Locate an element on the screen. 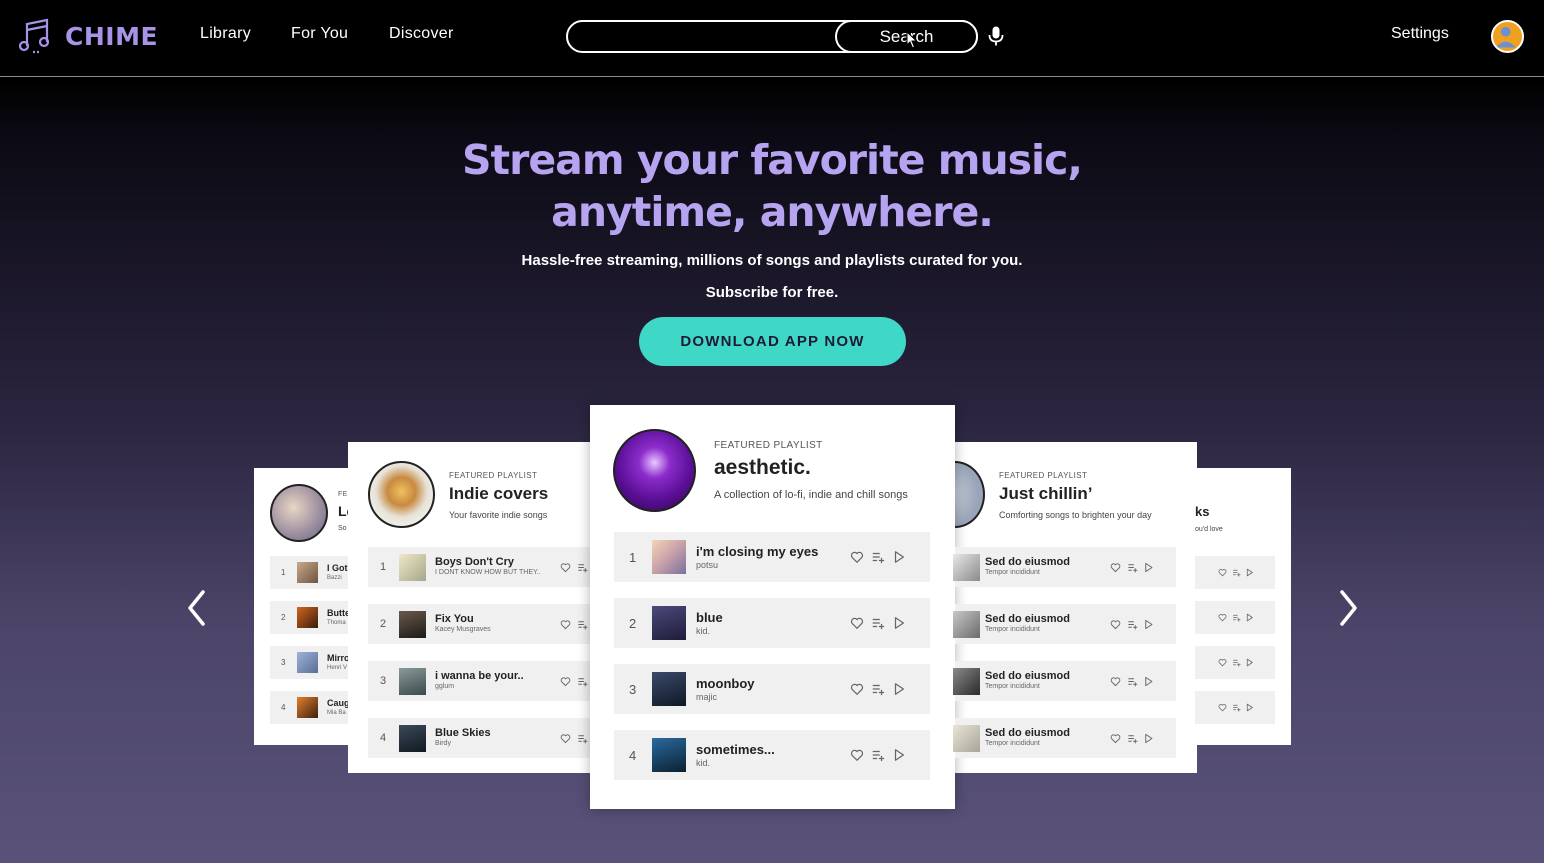 Image resolution: width=1544 pixels, height=863 pixels. nav-for-you: For You is located at coordinates (319, 34).